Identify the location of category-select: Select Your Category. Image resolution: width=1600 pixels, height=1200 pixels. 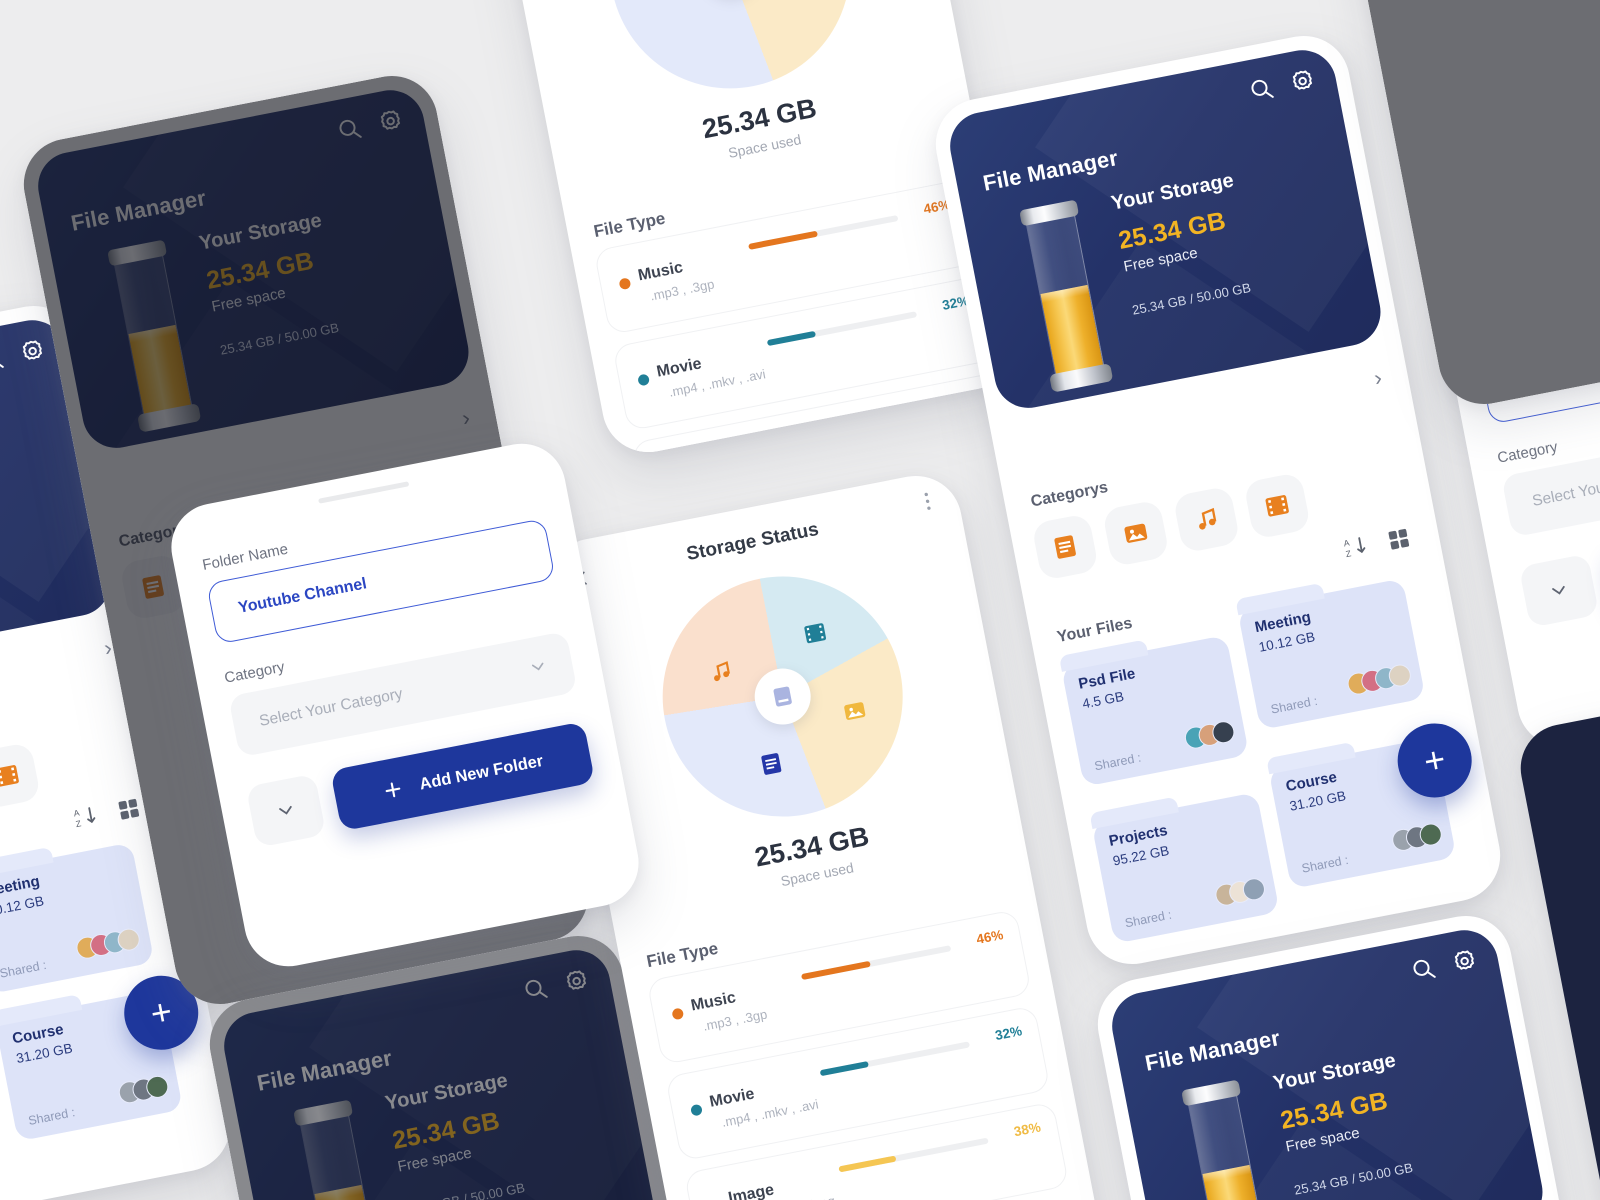
(1550, 474).